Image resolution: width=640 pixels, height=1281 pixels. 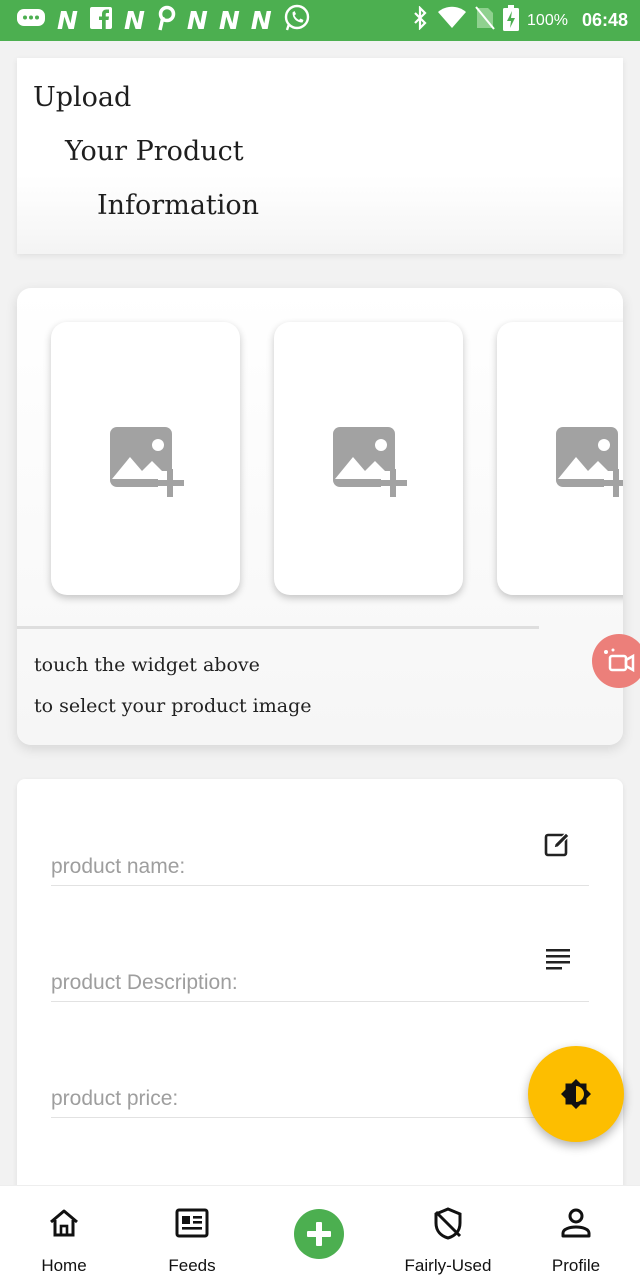 What do you see at coordinates (147, 665) in the screenshot?
I see `image-hint-line-1: touch the widget above` at bounding box center [147, 665].